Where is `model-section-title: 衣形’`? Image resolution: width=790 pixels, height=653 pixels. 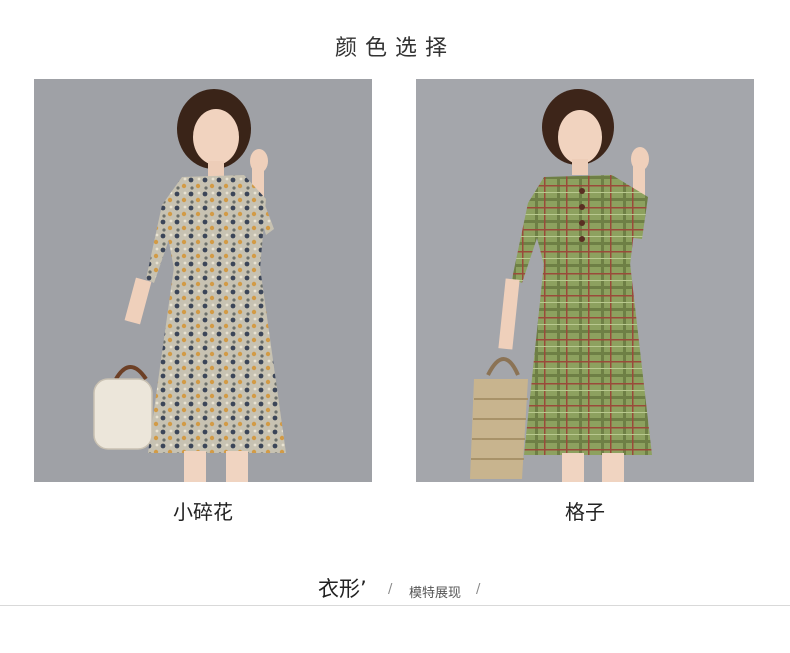 model-section-title: 衣形’ is located at coordinates (342, 589).